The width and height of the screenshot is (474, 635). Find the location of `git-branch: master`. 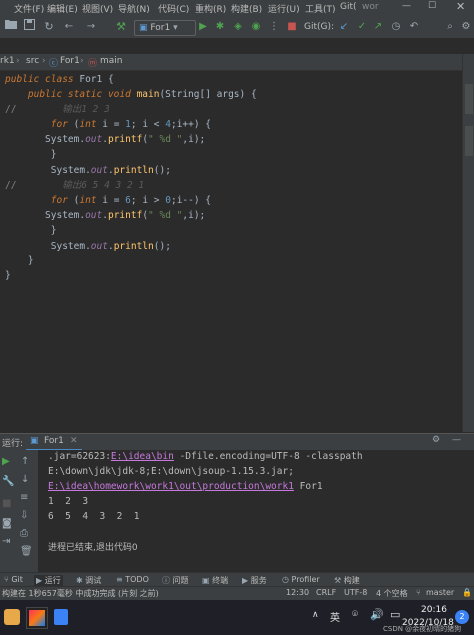

git-branch: master is located at coordinates (440, 592).